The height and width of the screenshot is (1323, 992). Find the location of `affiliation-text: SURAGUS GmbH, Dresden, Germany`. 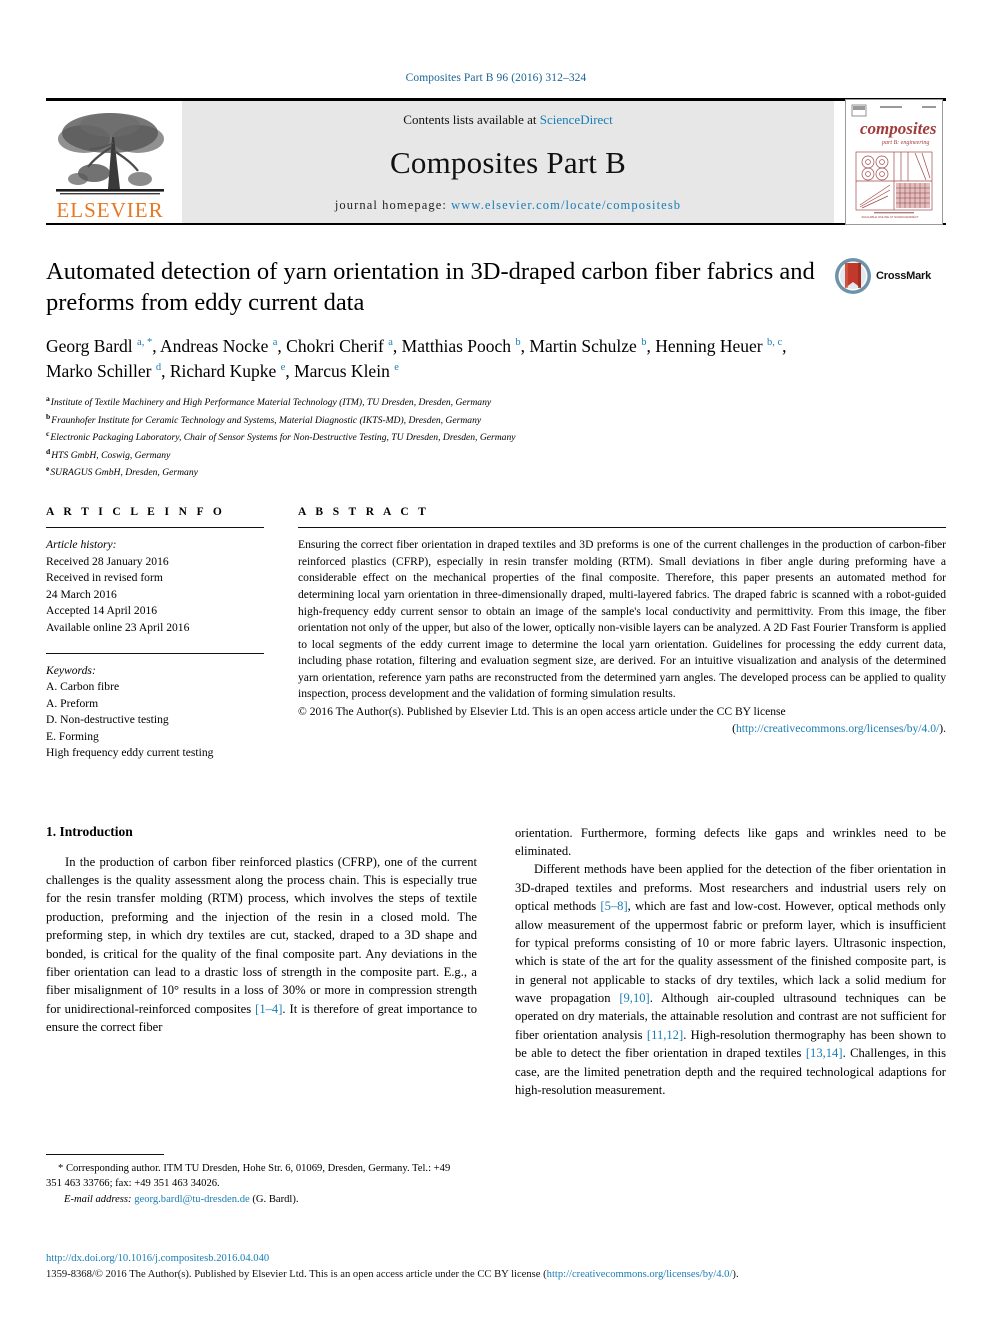

affiliation-text: SURAGUS GmbH, Dresden, Germany is located at coordinates (124, 473).